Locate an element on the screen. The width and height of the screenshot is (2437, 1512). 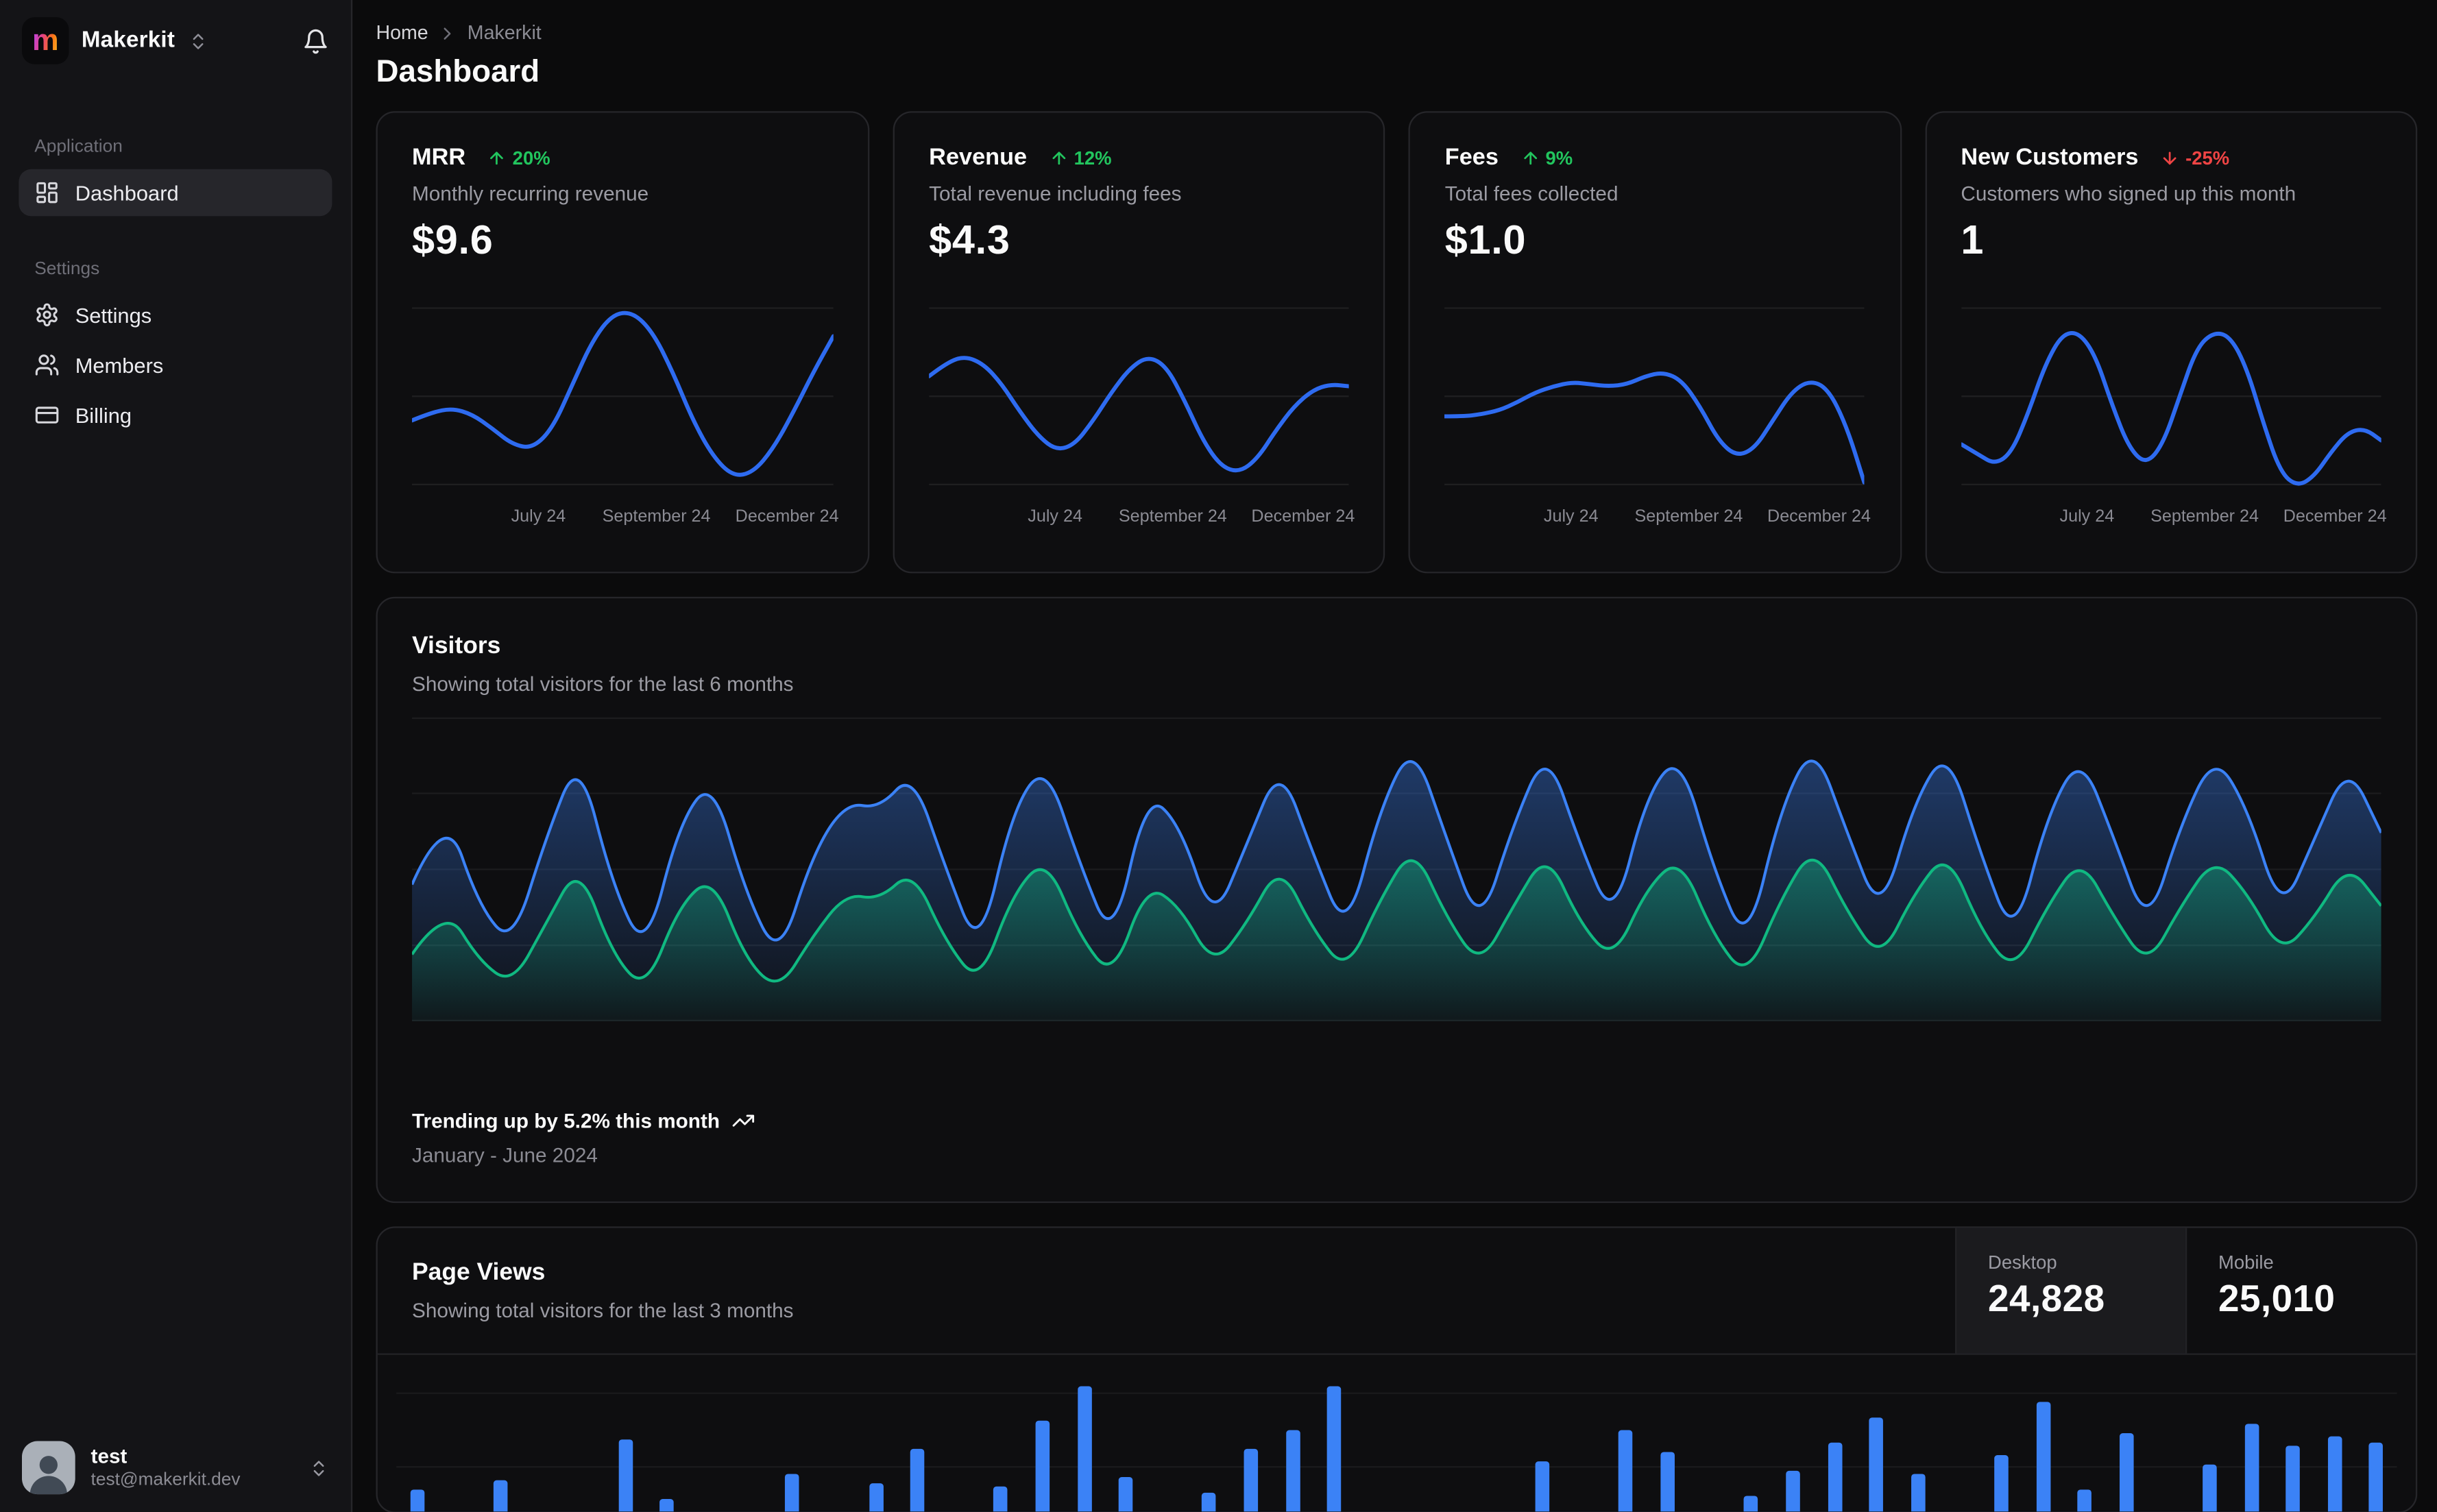
stat-subtitle: Total fees collected is located at coordinates (1531, 194).